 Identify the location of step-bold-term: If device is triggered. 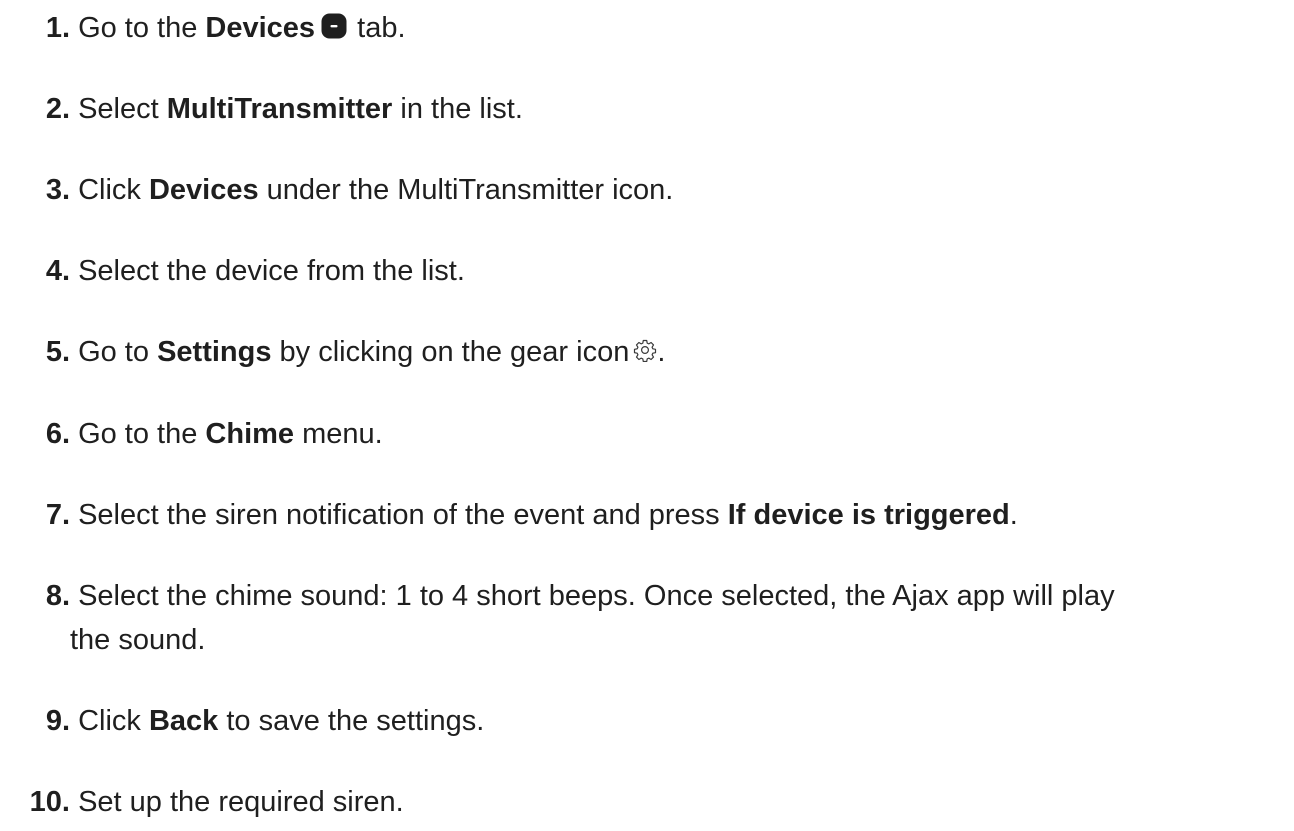
(868, 515).